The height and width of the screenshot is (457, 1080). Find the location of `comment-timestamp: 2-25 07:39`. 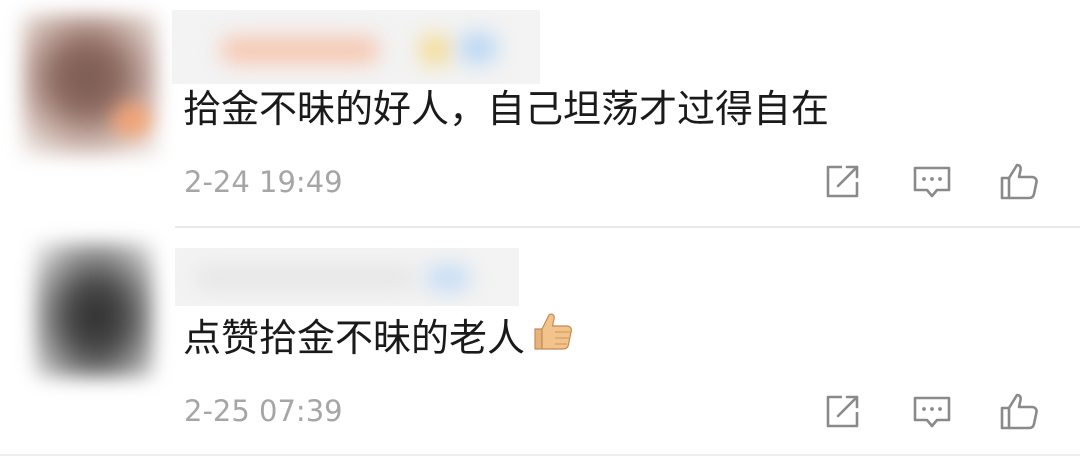

comment-timestamp: 2-25 07:39 is located at coordinates (263, 411).